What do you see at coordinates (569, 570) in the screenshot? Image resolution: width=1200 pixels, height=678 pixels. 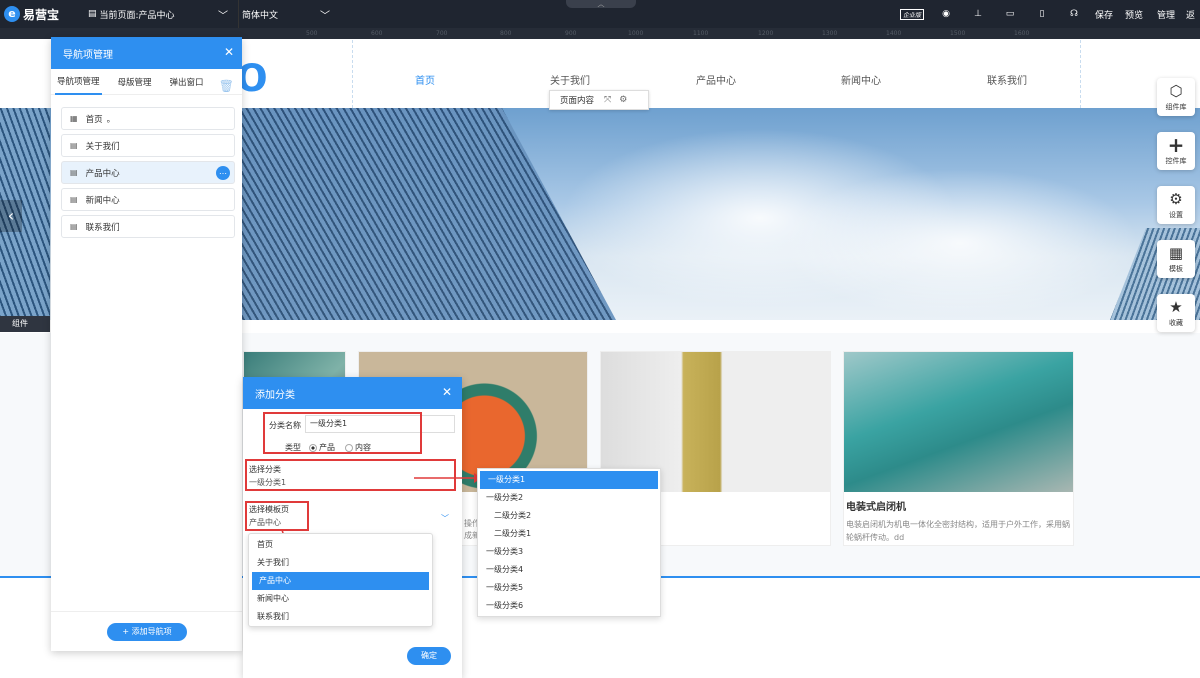 I see `dropdown-option: 一级分类4` at bounding box center [569, 570].